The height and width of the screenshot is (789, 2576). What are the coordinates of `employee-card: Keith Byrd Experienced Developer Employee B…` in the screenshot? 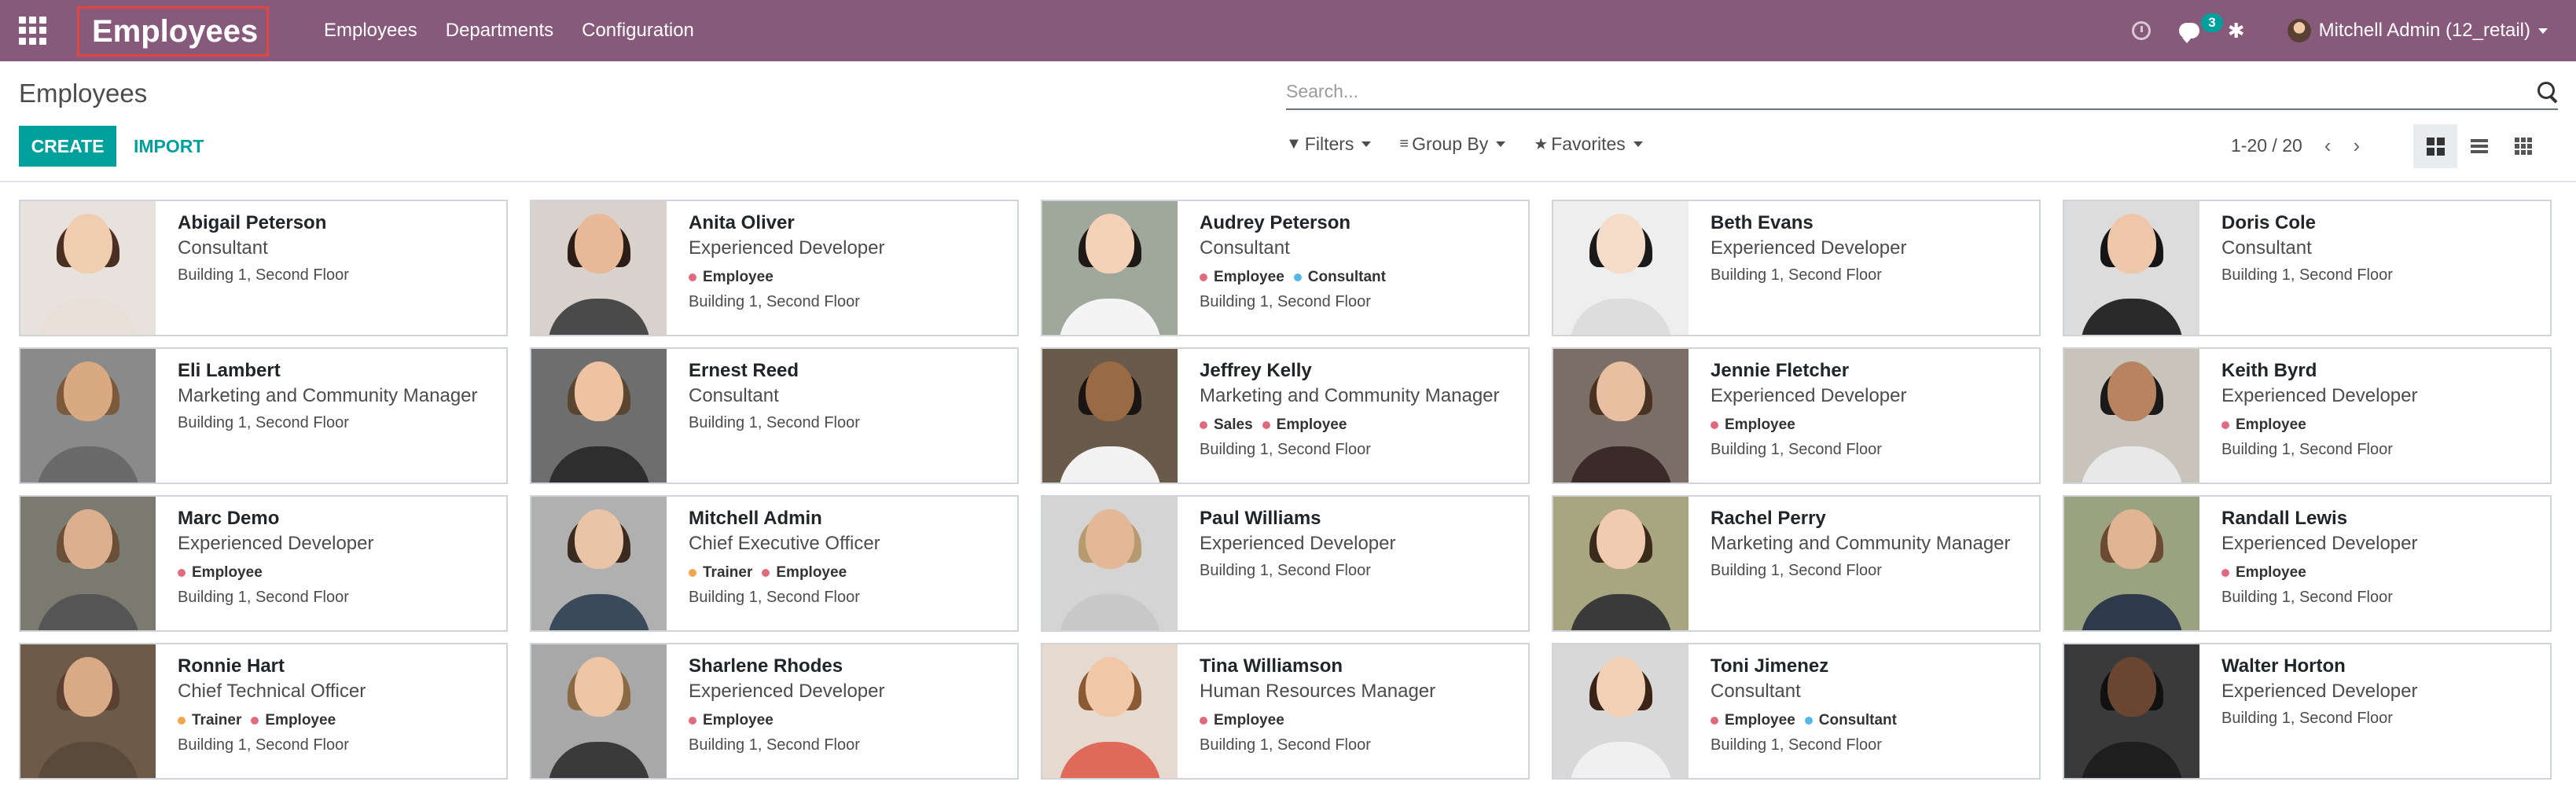 It's located at (2307, 416).